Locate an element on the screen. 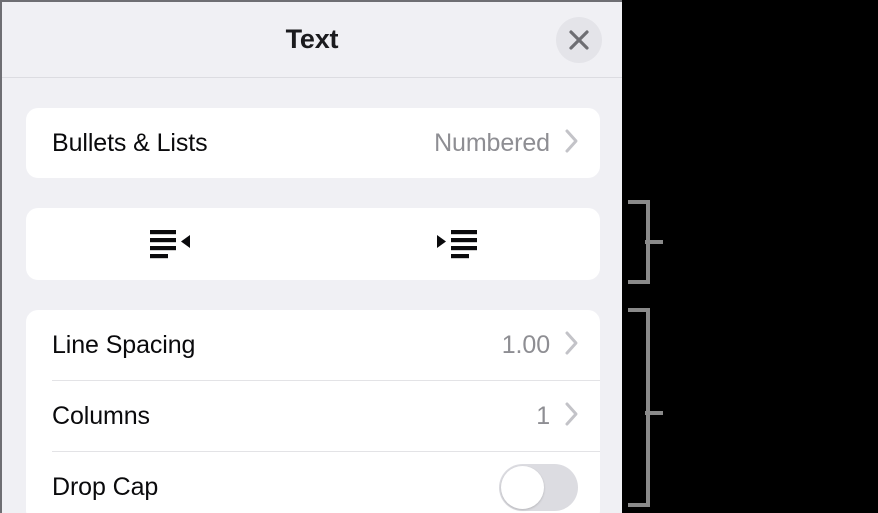 This screenshot has height=513, width=878. paragraph-callout-tick is located at coordinates (654, 413).